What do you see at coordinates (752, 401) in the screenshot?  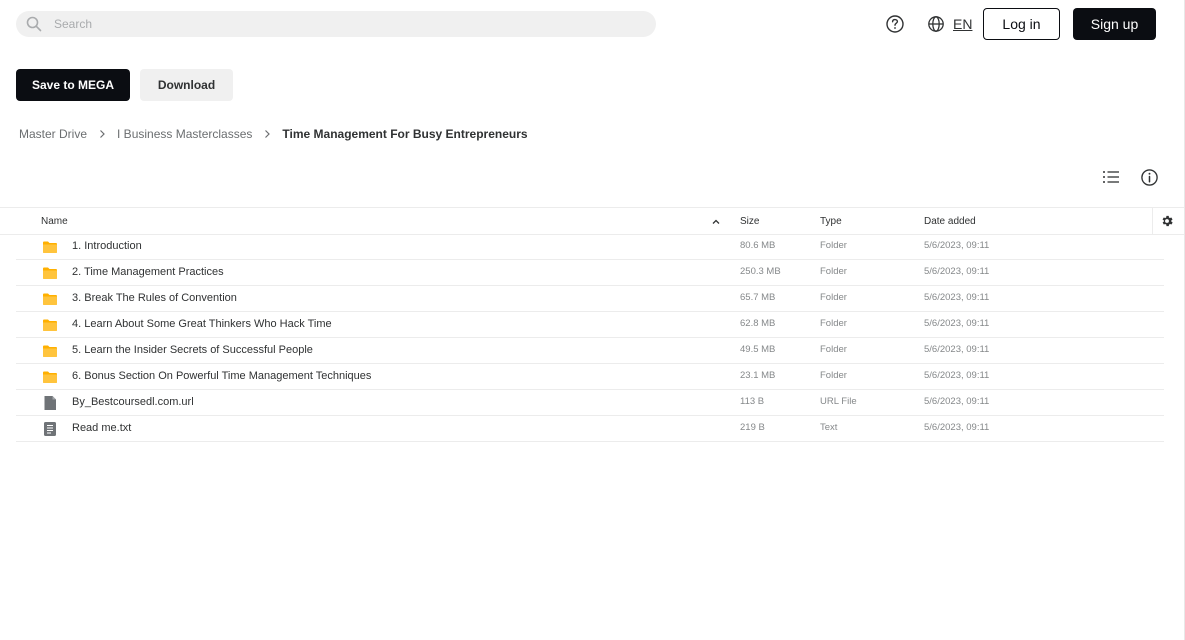 I see `file-size: 113 B` at bounding box center [752, 401].